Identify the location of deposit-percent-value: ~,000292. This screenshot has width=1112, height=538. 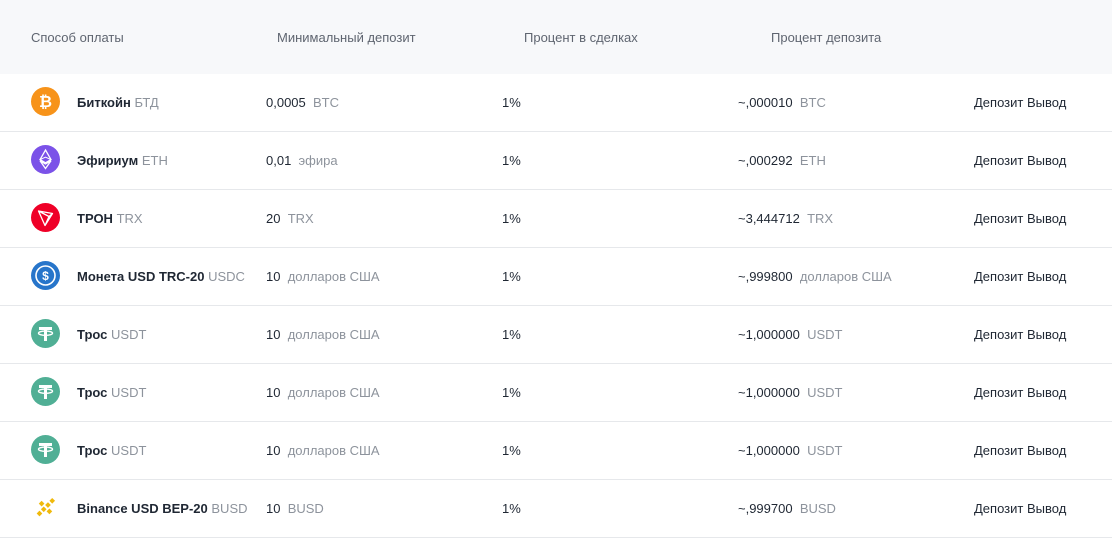
(765, 160).